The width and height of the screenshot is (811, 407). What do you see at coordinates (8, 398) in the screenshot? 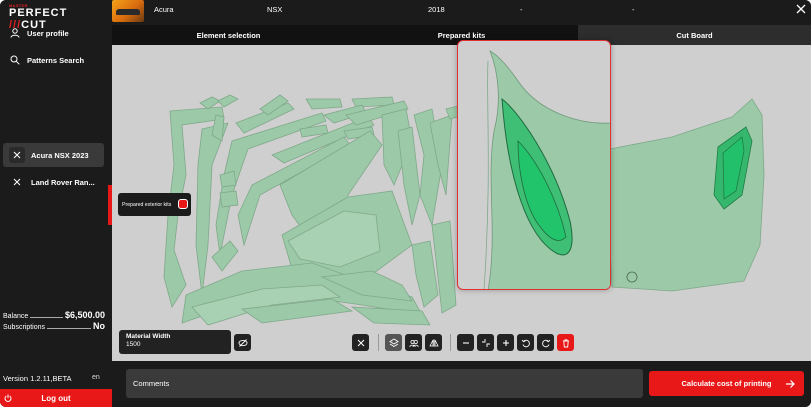
I see `power-icon` at bounding box center [8, 398].